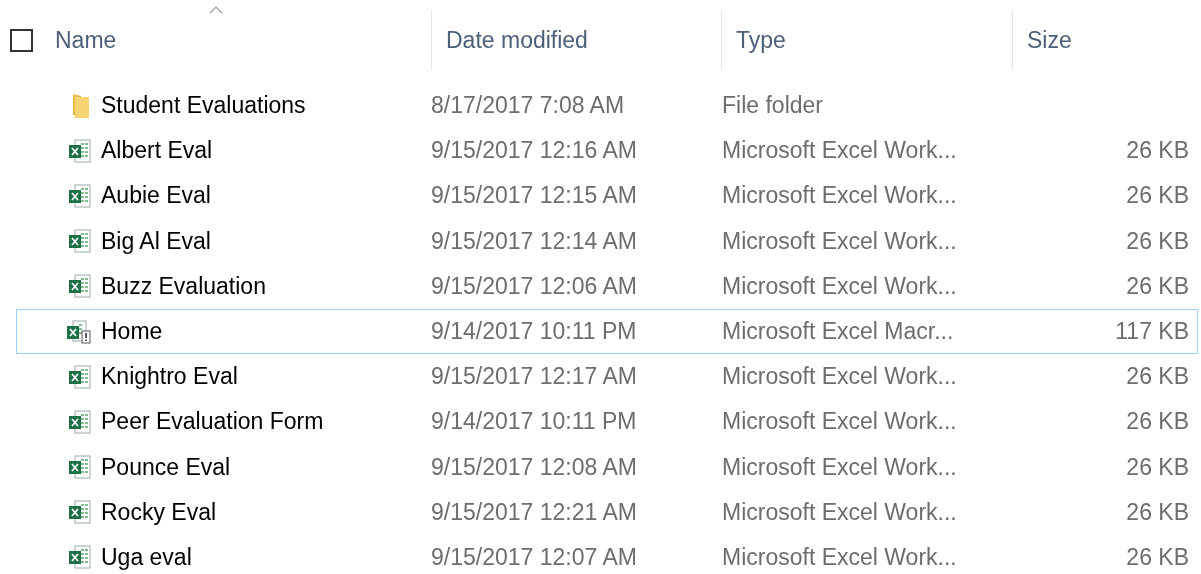 This screenshot has width=1201, height=574. What do you see at coordinates (534, 286) in the screenshot?
I see `date-modified: 9/15/2017 12:06 AM` at bounding box center [534, 286].